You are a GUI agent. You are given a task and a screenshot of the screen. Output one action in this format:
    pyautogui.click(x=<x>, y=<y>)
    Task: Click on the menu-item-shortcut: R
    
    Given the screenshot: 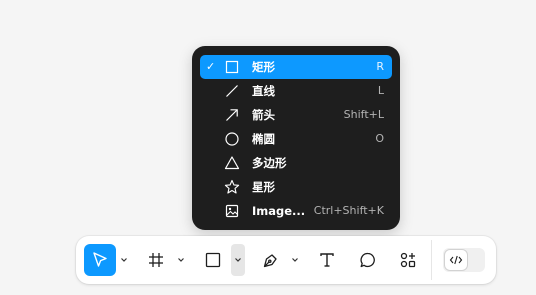 What is the action you would take?
    pyautogui.click(x=380, y=66)
    